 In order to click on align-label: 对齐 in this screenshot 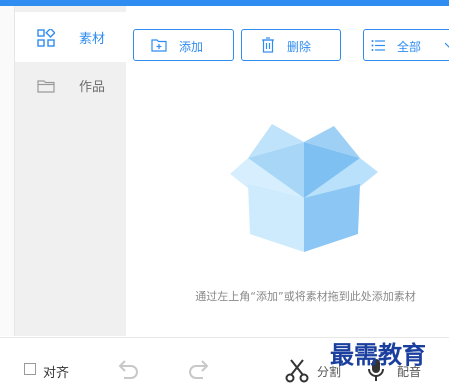, I will do `click(56, 373)`.